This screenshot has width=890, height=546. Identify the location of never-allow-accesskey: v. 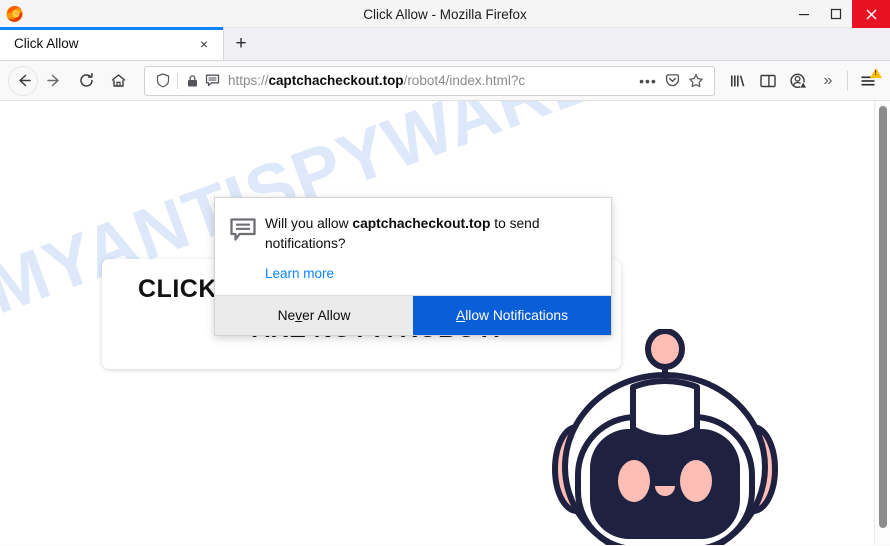
(299, 316).